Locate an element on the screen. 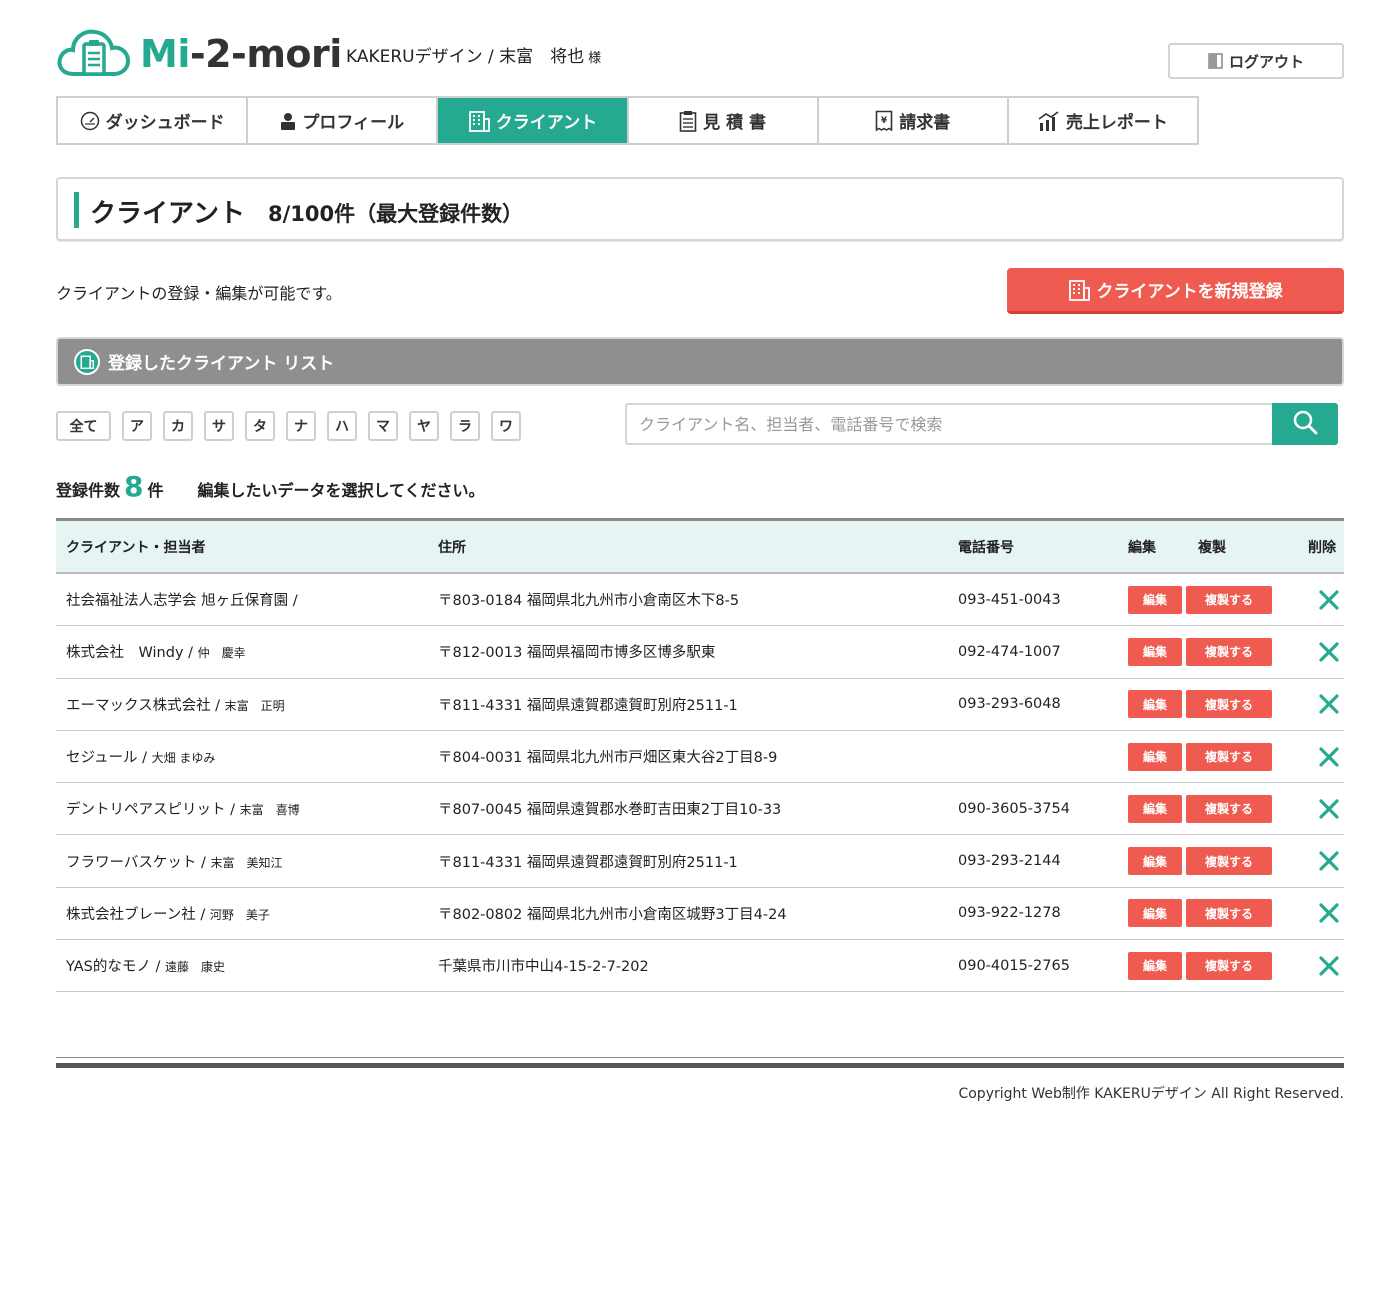  main-nav: ダッシュボード プロフィール クライアント 見 積 書 ¥ 請求書 売上レポート is located at coordinates (627, 120).